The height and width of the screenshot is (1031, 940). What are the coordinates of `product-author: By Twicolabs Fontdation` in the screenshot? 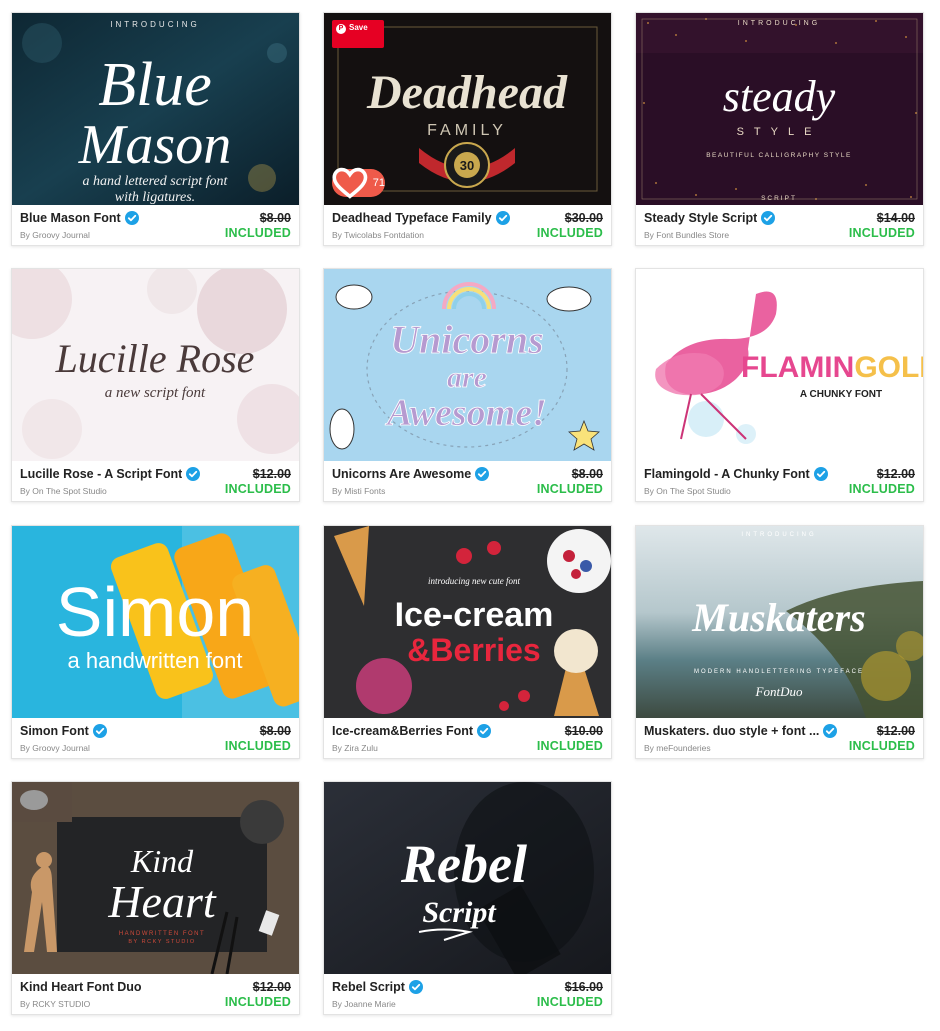 It's located at (378, 235).